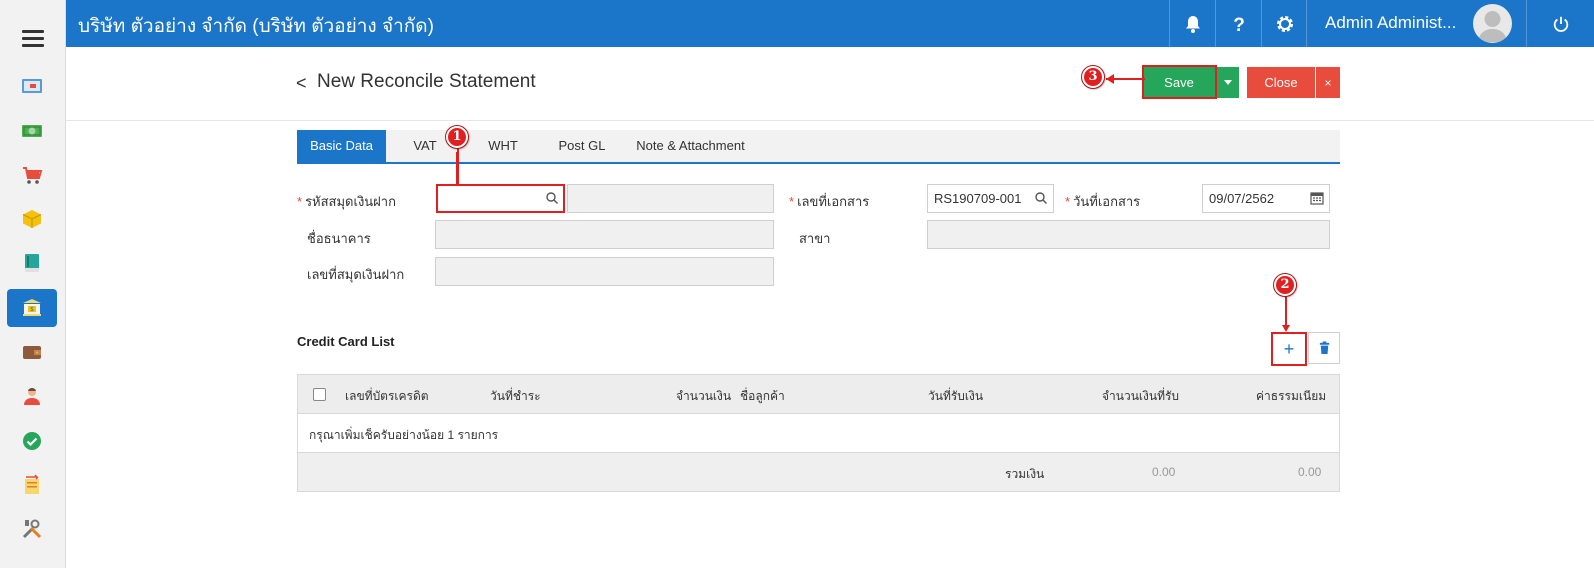 This screenshot has height=568, width=1594. Describe the element at coordinates (356, 274) in the screenshot. I see `bankbook-no-label: เลขที่สมุดเงินฝาก` at that location.